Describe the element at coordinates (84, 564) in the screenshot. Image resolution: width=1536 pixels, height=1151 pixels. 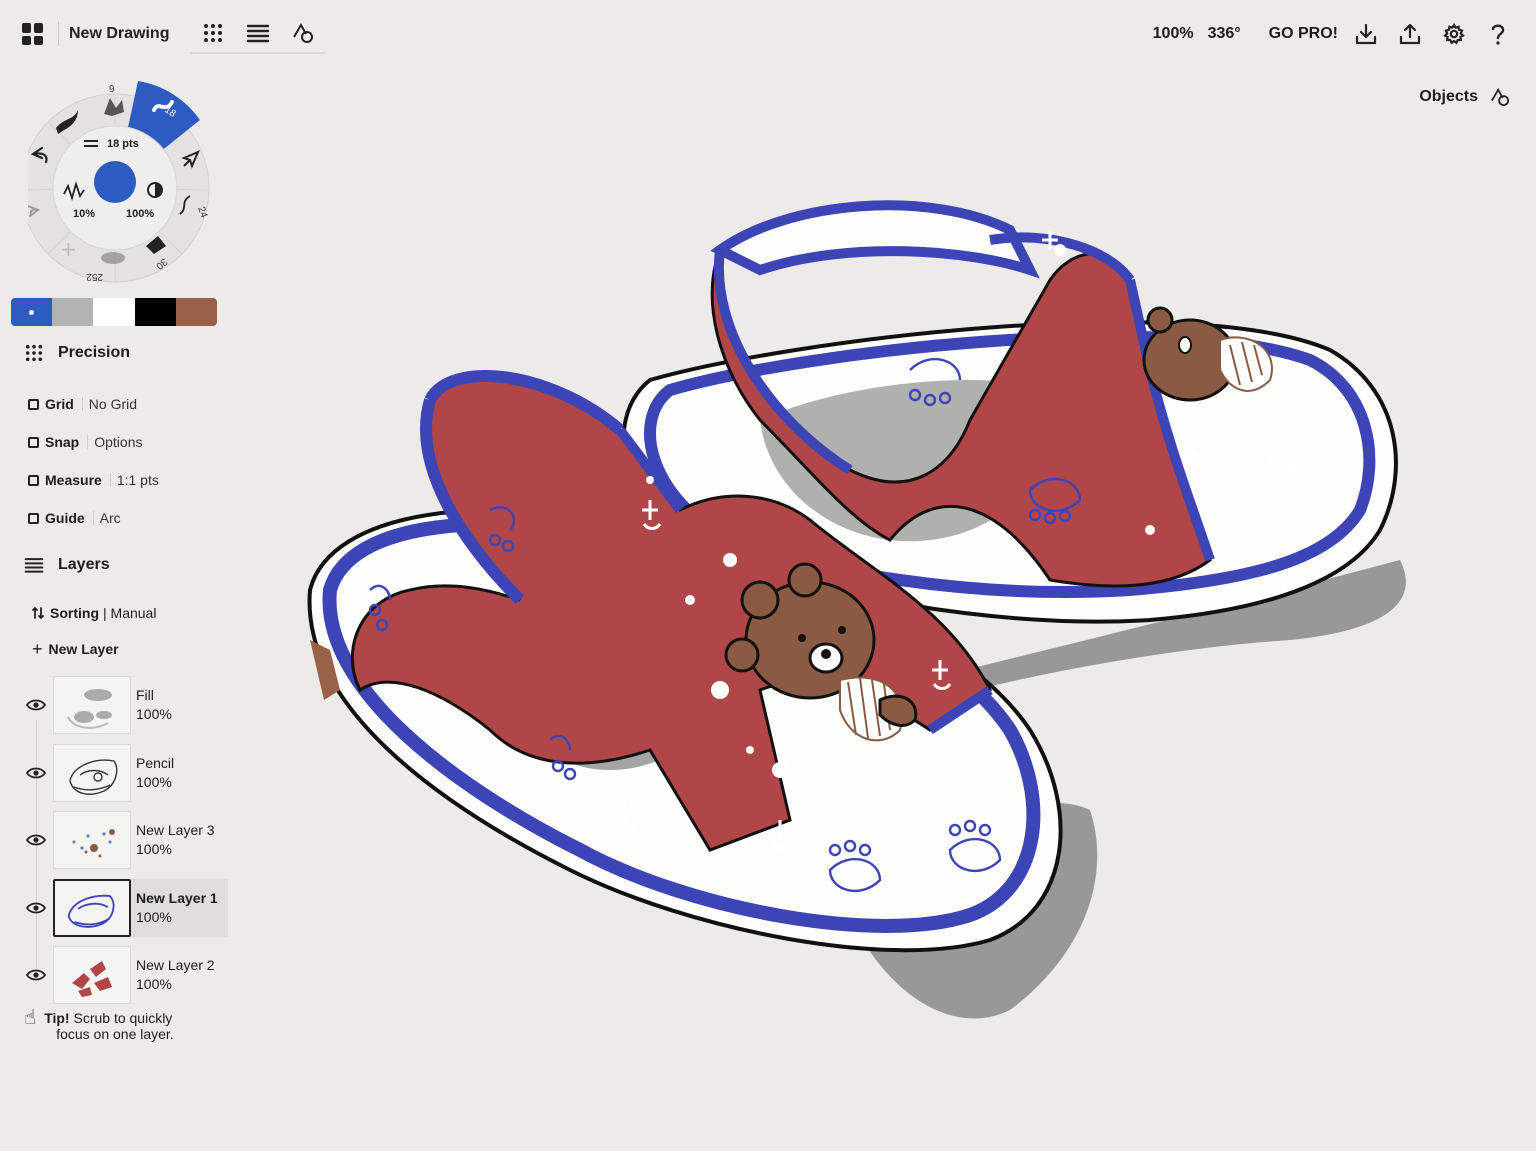
I see `layers-title: Layers` at that location.